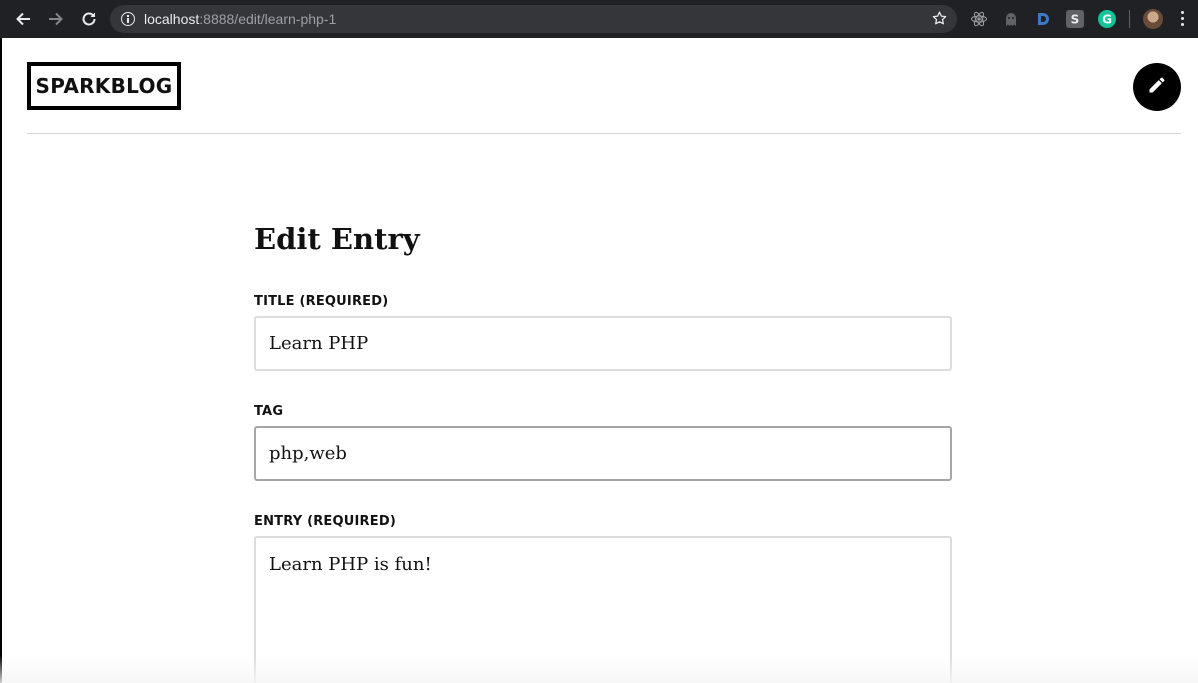 Image resolution: width=1198 pixels, height=683 pixels. Describe the element at coordinates (172, 19) in the screenshot. I see `url-host: localhost` at that location.